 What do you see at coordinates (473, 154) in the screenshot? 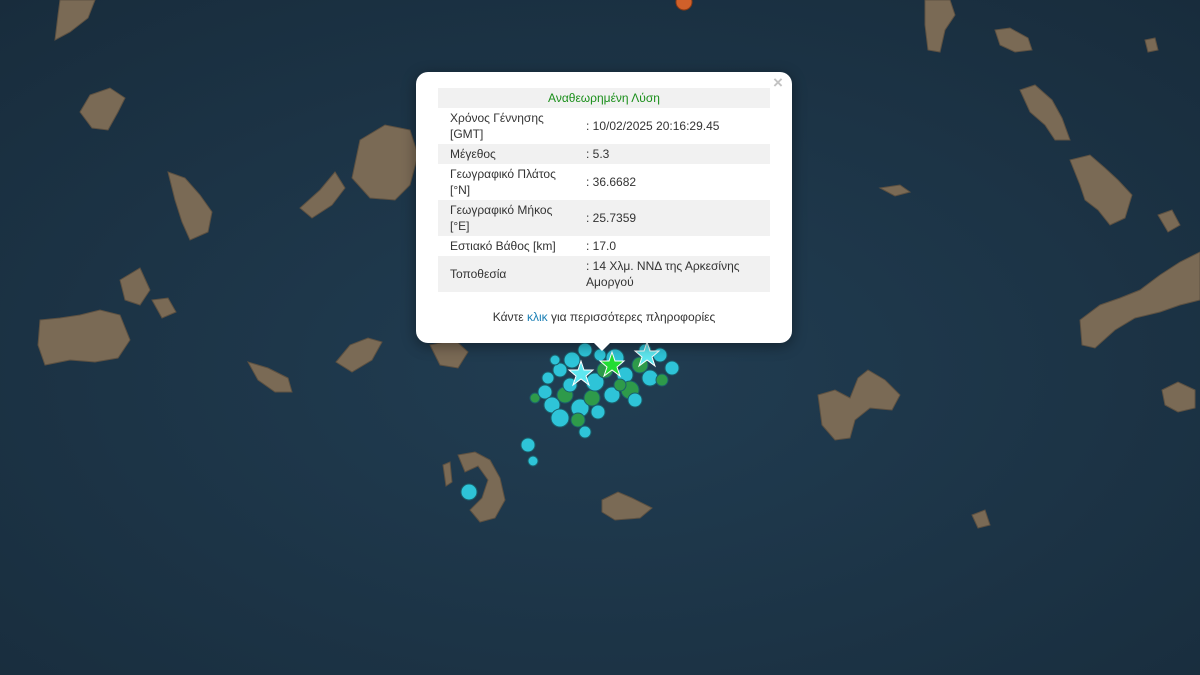
I see `row-label: Μέγεθος` at bounding box center [473, 154].